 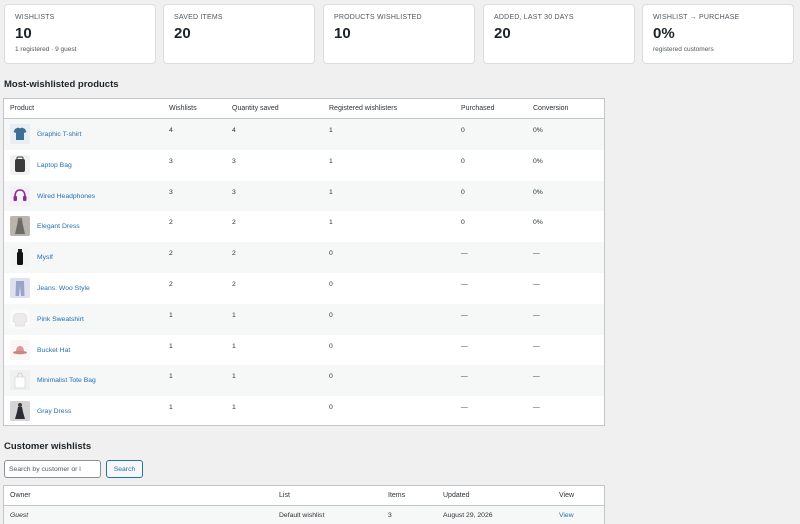 I want to click on col-purchased: Purchased, so click(x=477, y=108).